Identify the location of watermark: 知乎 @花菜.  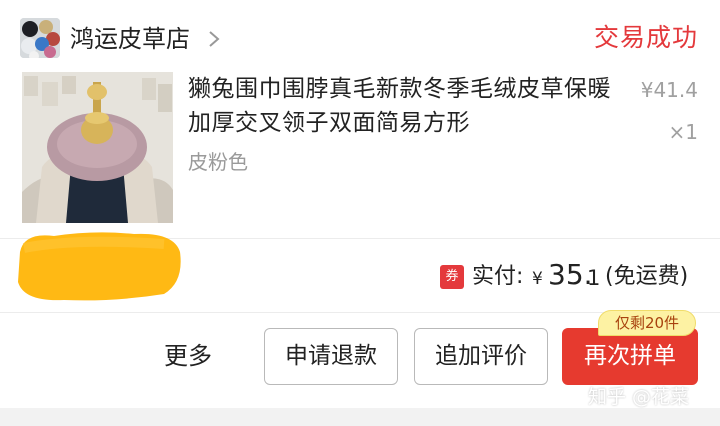
(639, 397).